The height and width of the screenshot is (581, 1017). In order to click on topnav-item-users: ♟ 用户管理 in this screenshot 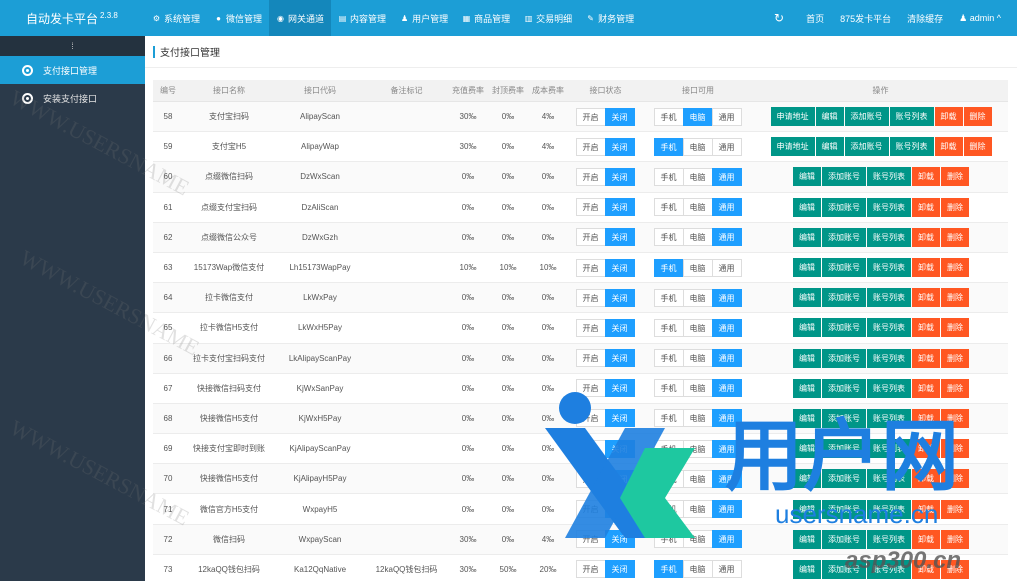, I will do `click(424, 18)`.